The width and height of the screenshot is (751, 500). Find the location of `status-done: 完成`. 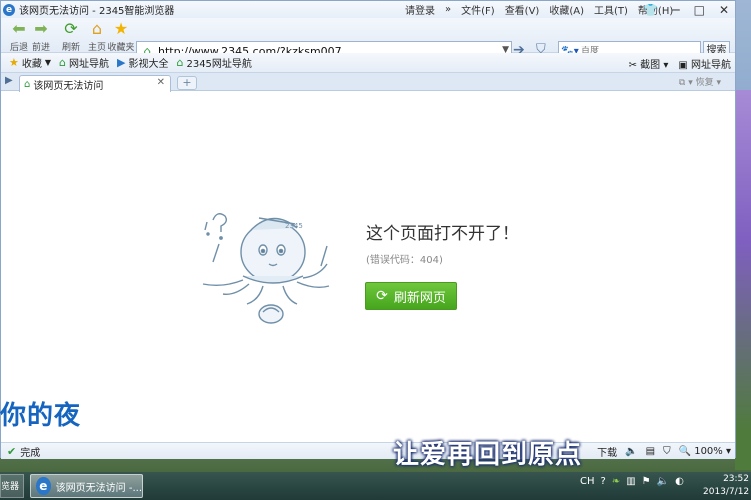

status-done: 完成 is located at coordinates (30, 453).